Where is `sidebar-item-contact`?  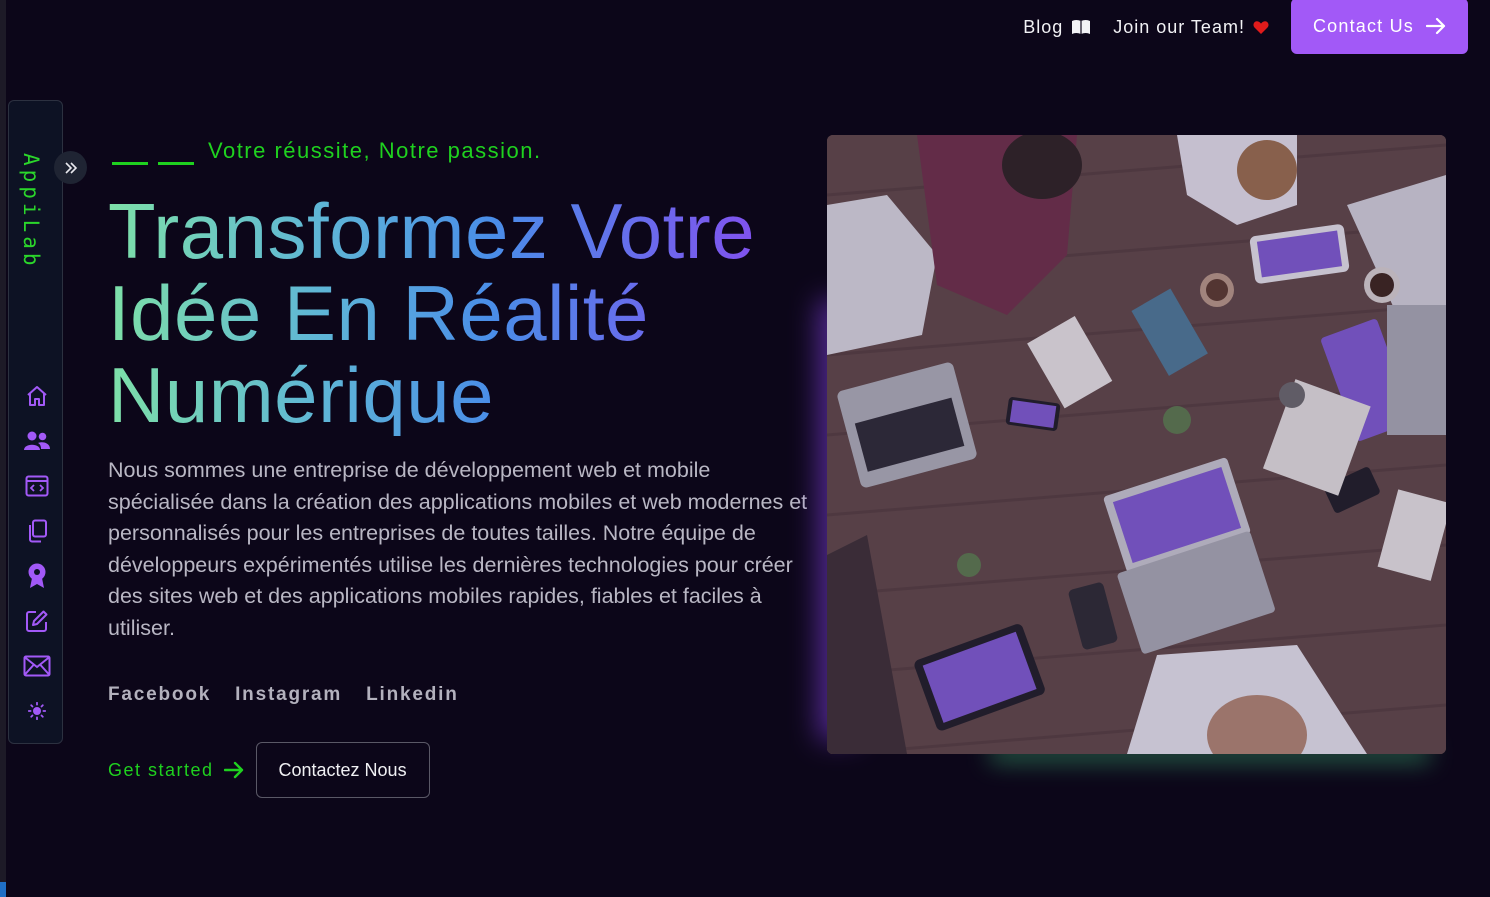
sidebar-item-contact is located at coordinates (37, 665).